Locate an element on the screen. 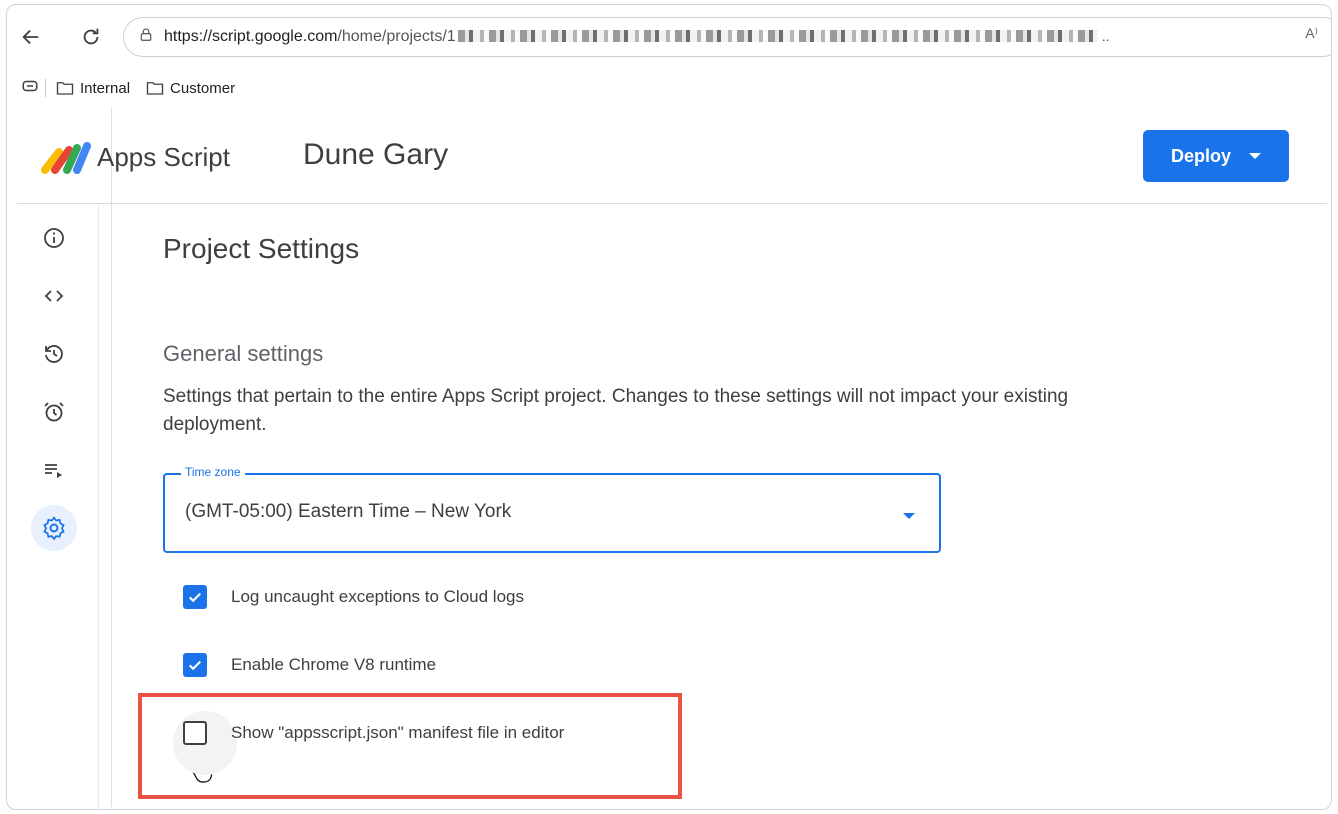  side-rail is located at coordinates (58, 507).